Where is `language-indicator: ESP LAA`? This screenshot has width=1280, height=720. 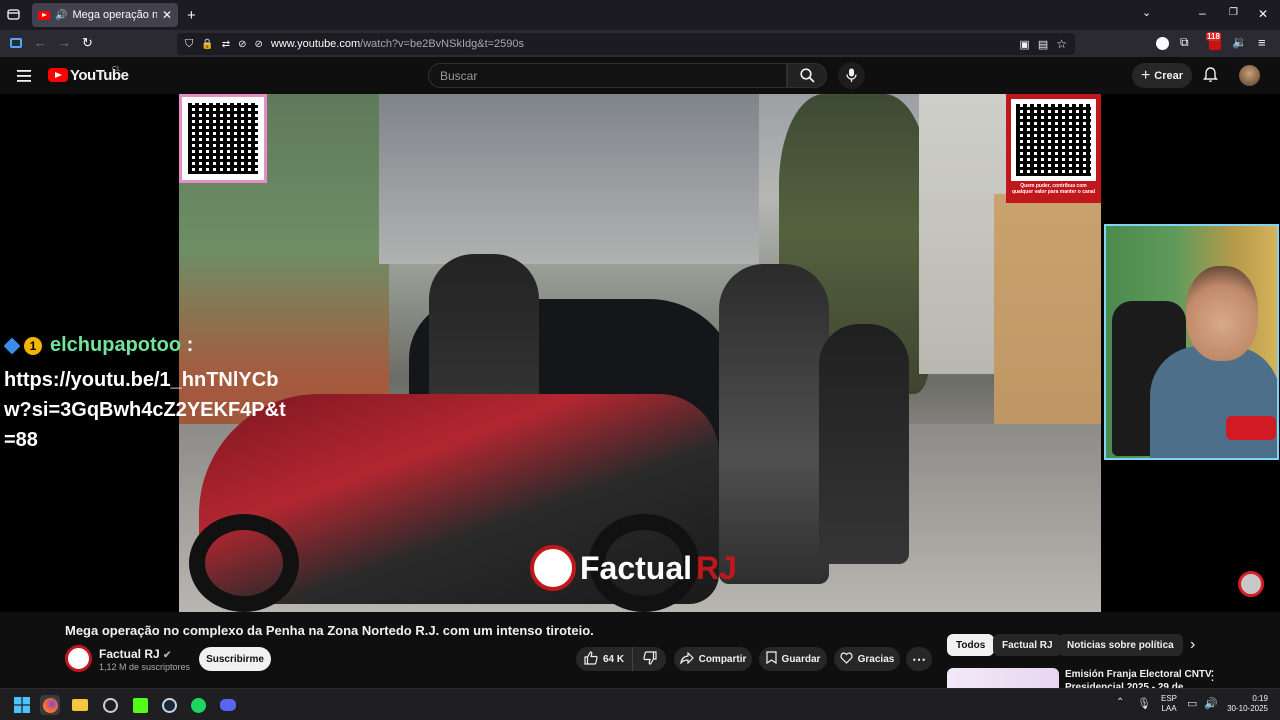
language-indicator: ESP LAA is located at coordinates (1169, 704).